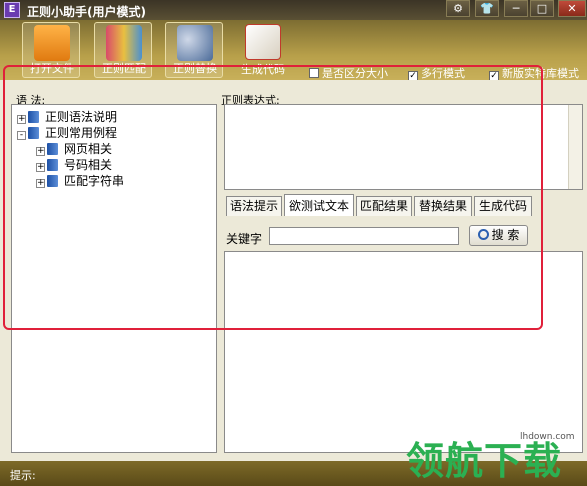  I want to click on minimize-button: ─, so click(516, 8).